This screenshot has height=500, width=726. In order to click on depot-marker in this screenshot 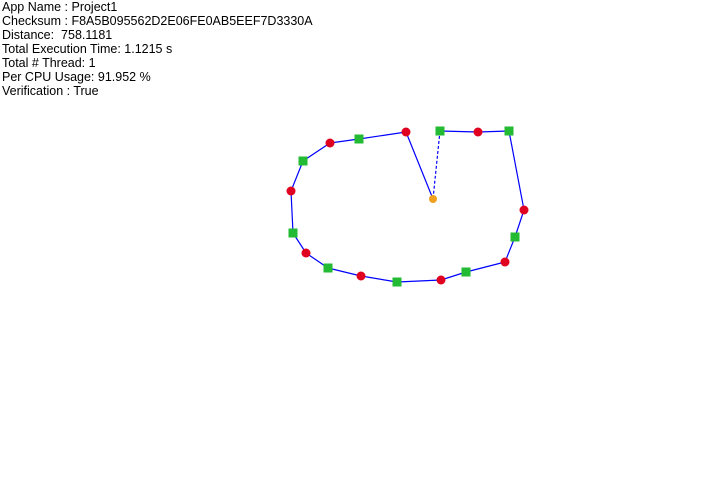, I will do `click(433, 199)`.